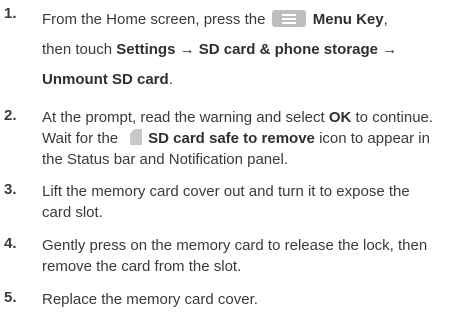  Describe the element at coordinates (105, 79) in the screenshot. I see `unmount-sd-card-label: Unmount SD card` at that location.